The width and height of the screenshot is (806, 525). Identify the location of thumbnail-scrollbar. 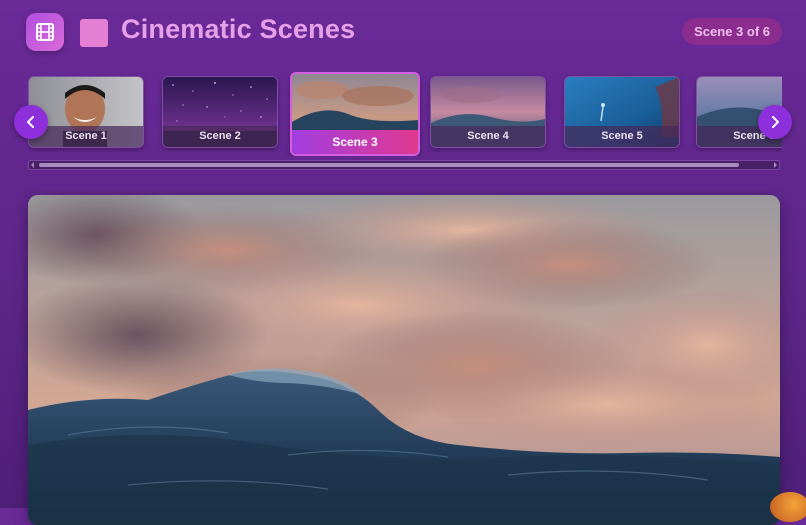
(404, 165).